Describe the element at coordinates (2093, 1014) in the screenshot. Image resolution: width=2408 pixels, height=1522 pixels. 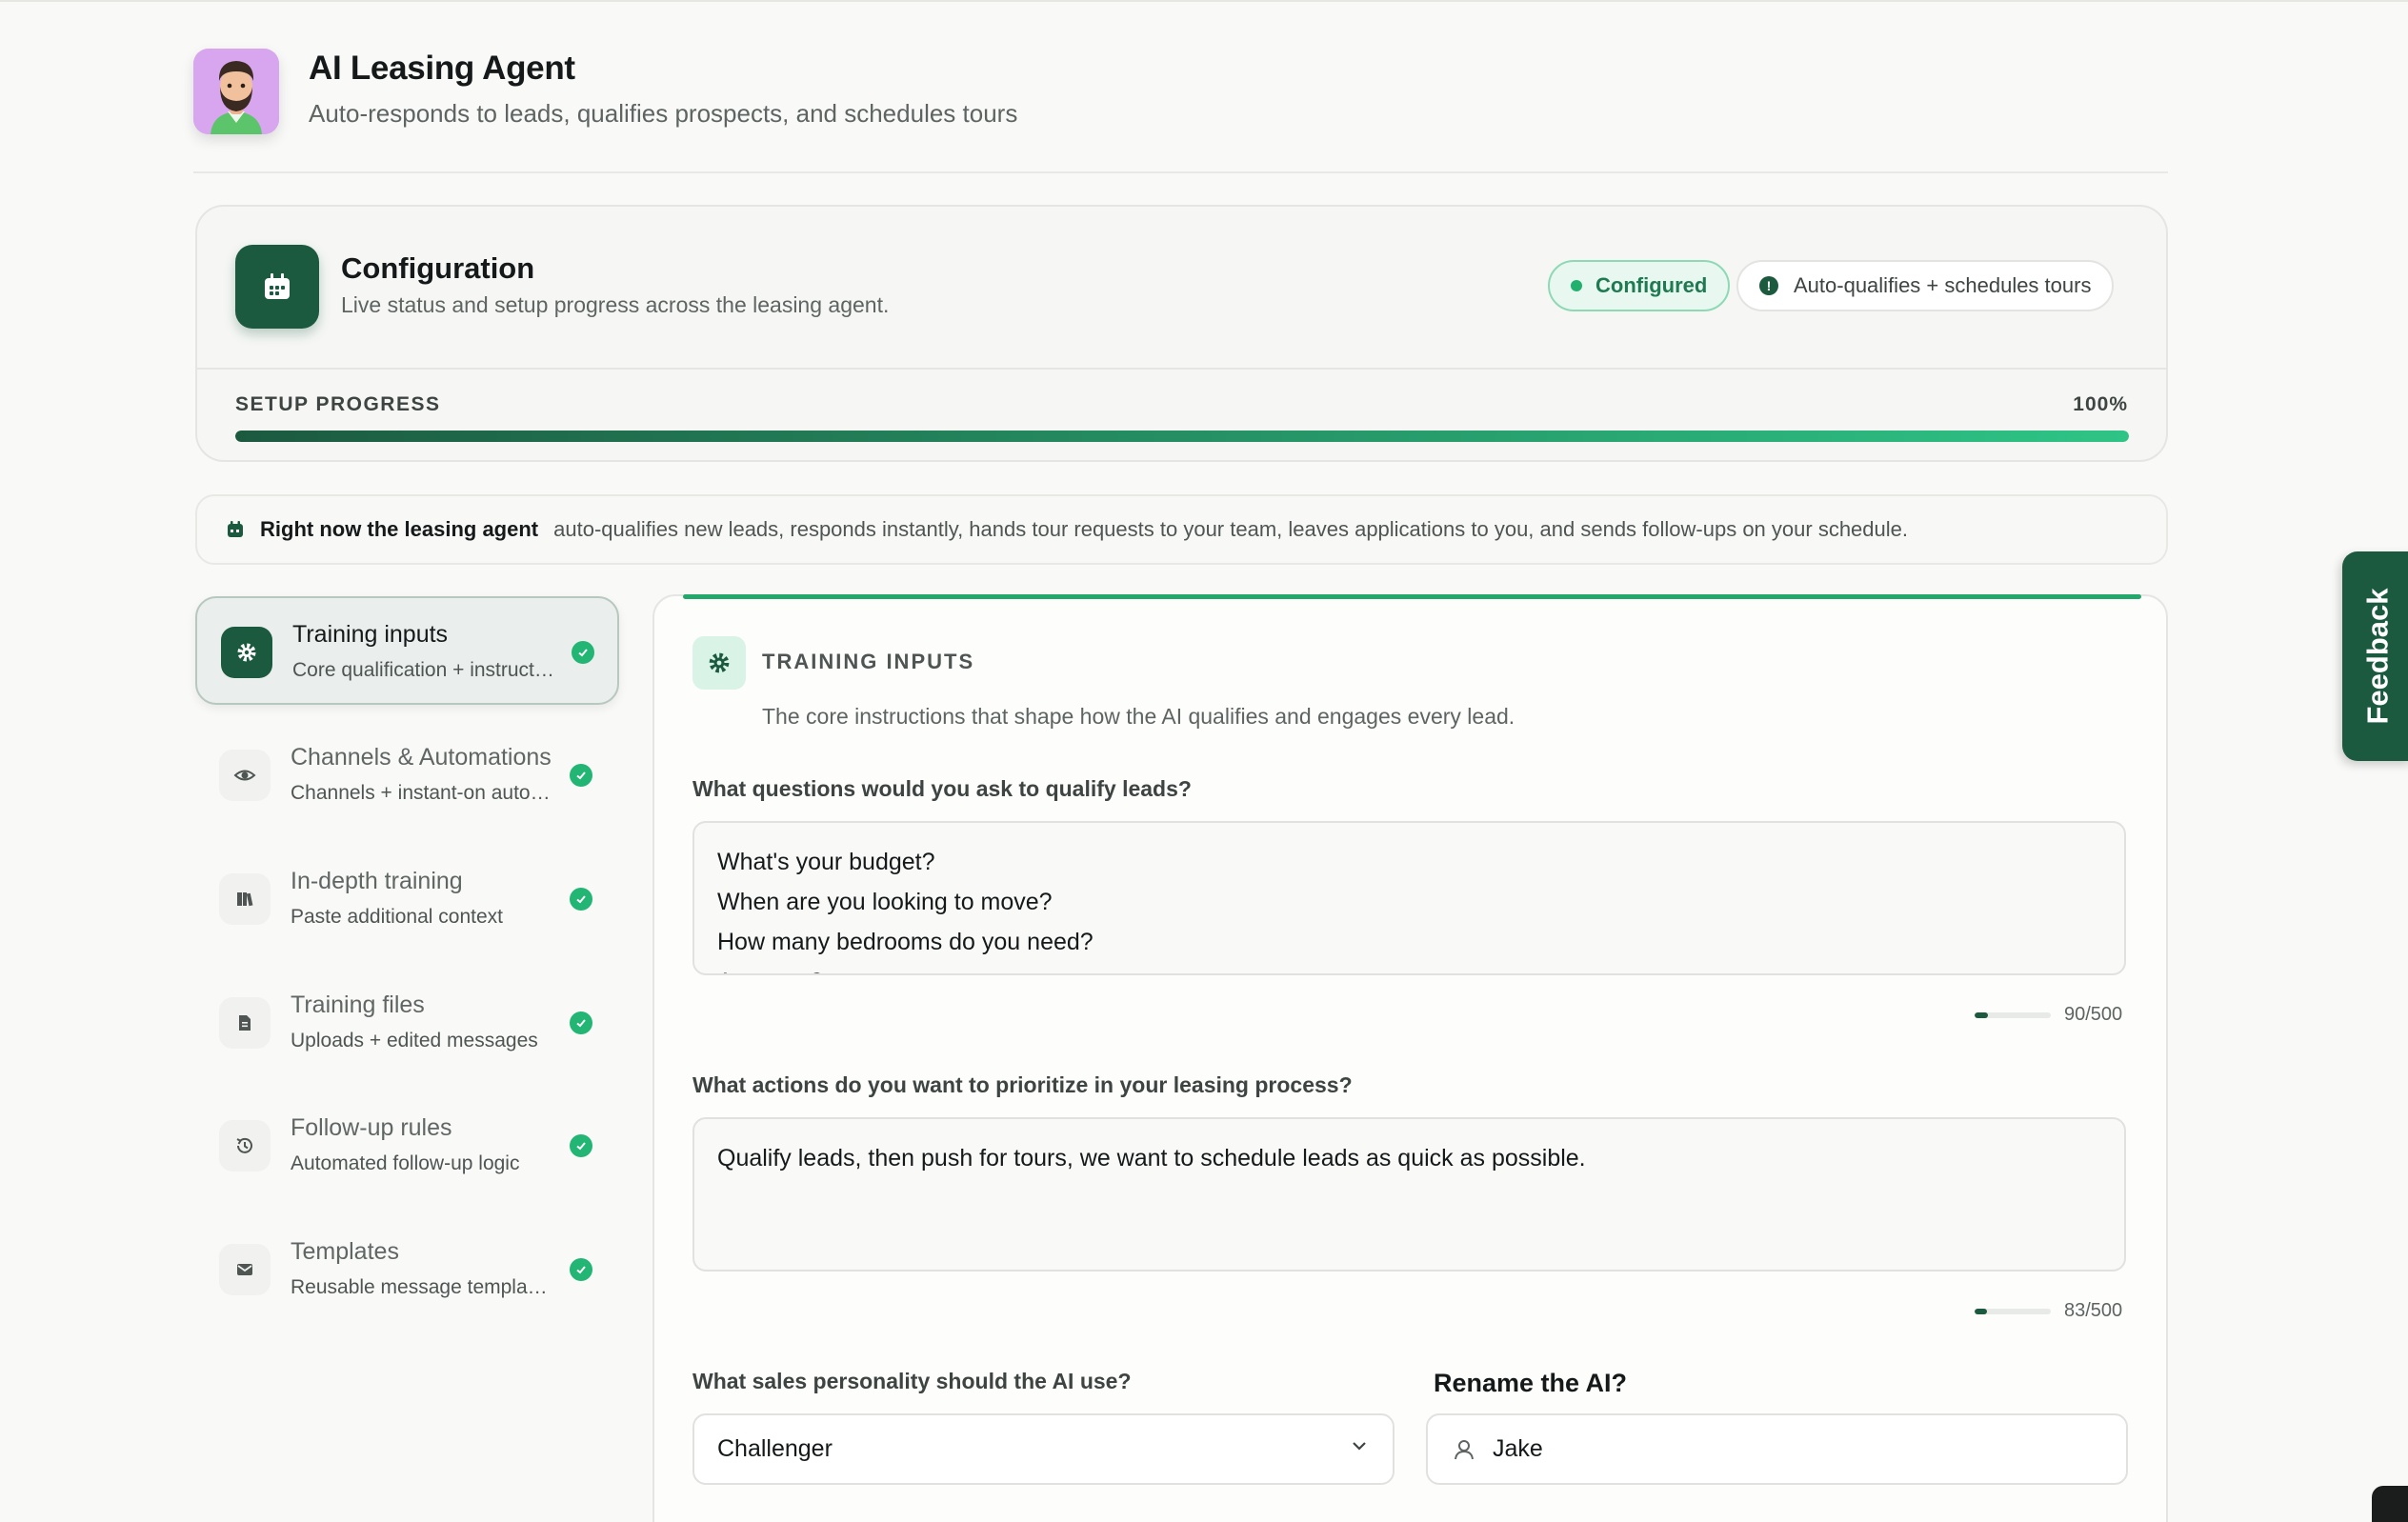
I see `character-count-text: 90/500` at that location.